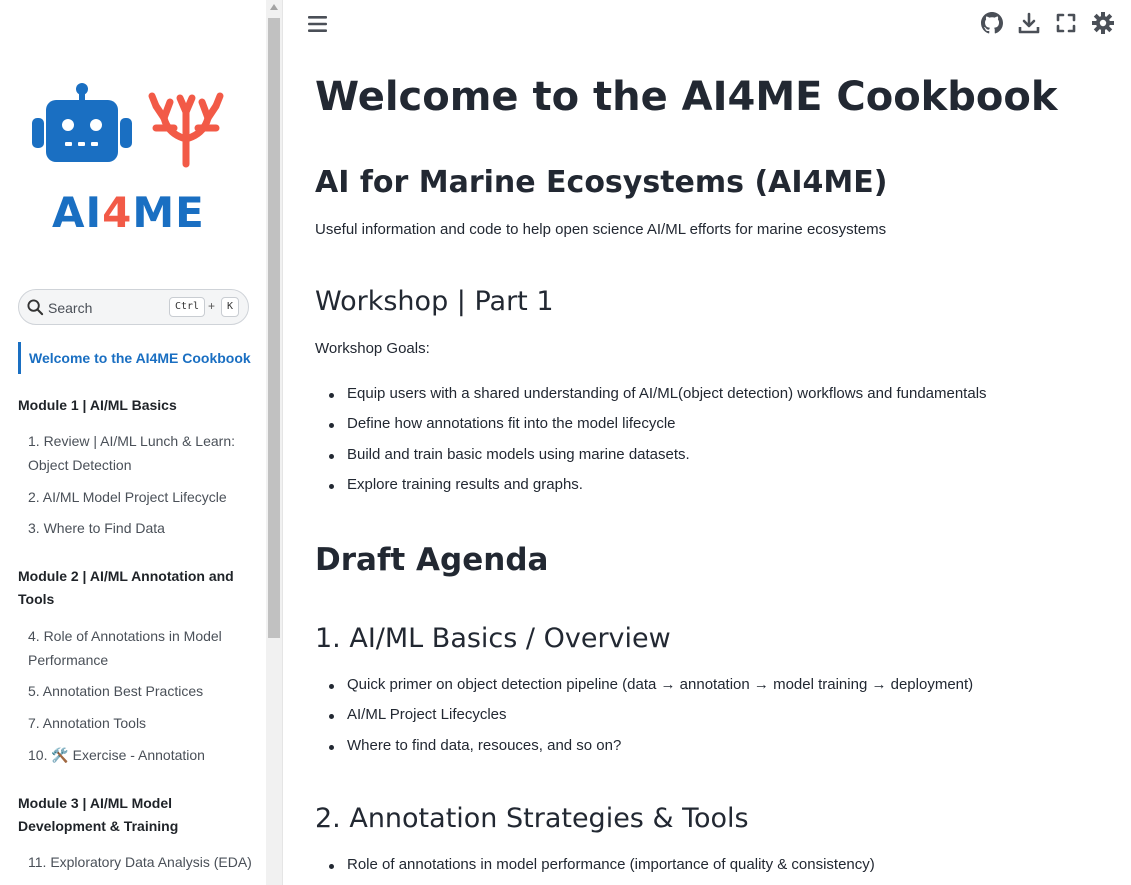 The height and width of the screenshot is (885, 1131). I want to click on nav-item-annotation-best-practices: 5. Annotation Best Practices, so click(140, 691).